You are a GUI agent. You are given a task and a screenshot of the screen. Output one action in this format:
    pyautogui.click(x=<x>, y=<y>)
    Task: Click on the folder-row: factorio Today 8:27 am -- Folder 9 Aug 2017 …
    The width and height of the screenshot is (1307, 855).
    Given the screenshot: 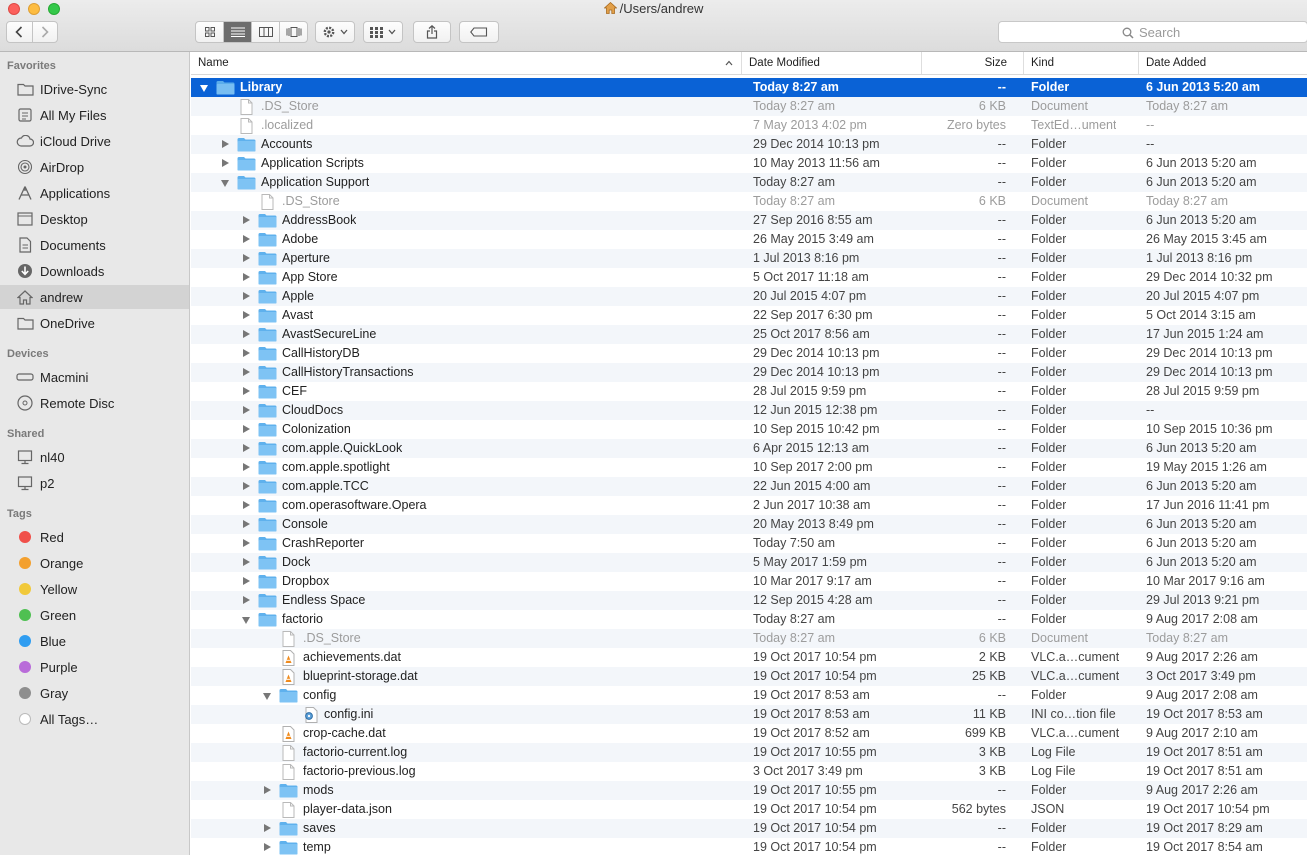 What is the action you would take?
    pyautogui.click(x=749, y=619)
    